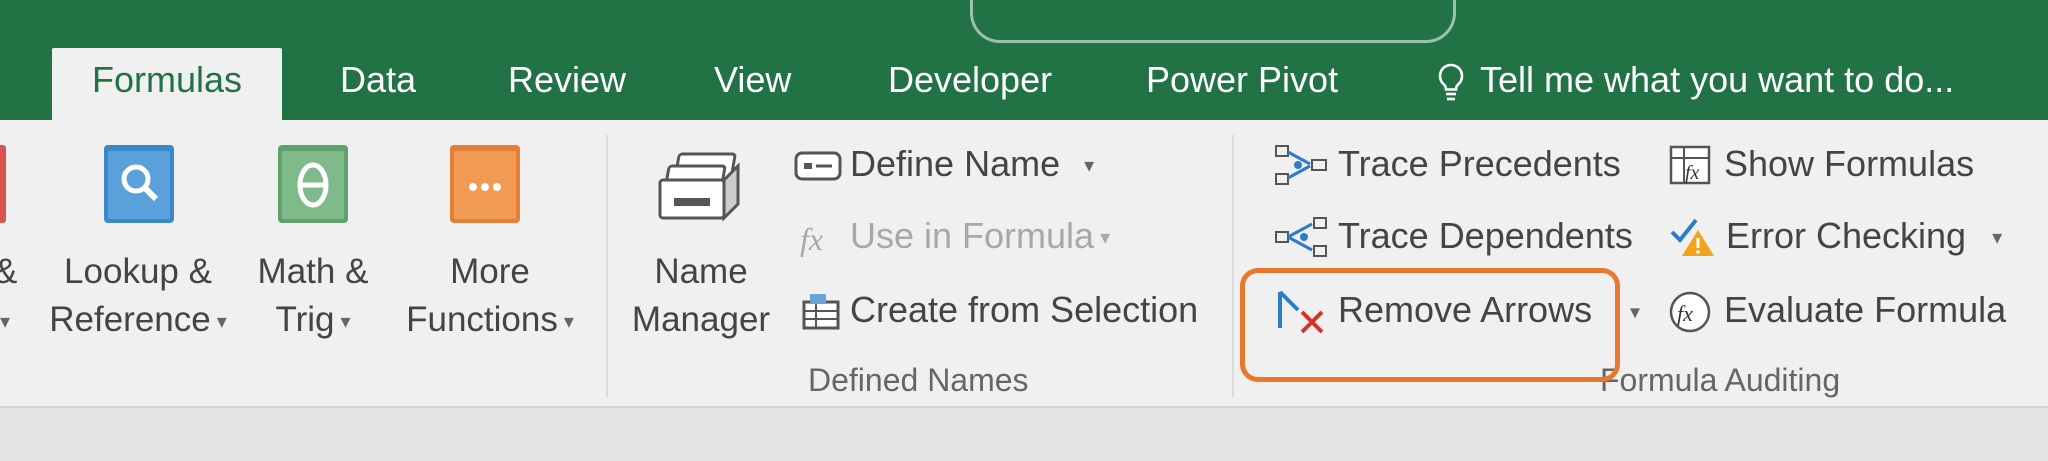 This screenshot has width=2048, height=461. I want to click on define-name-icon, so click(818, 166).